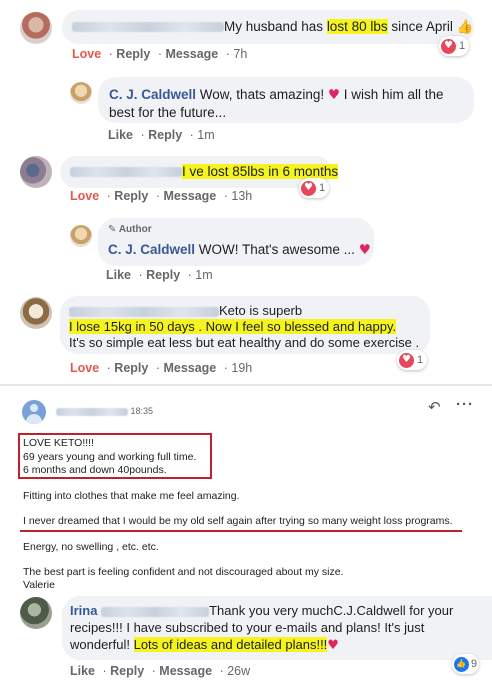 The width and height of the screenshot is (492, 692). I want to click on like-reaction-icon, so click(461, 664).